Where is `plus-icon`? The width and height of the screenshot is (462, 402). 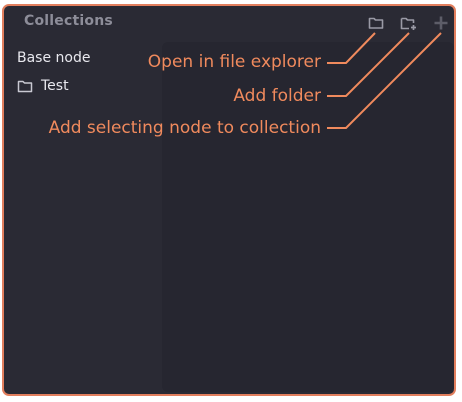
plus-icon is located at coordinates (441, 23).